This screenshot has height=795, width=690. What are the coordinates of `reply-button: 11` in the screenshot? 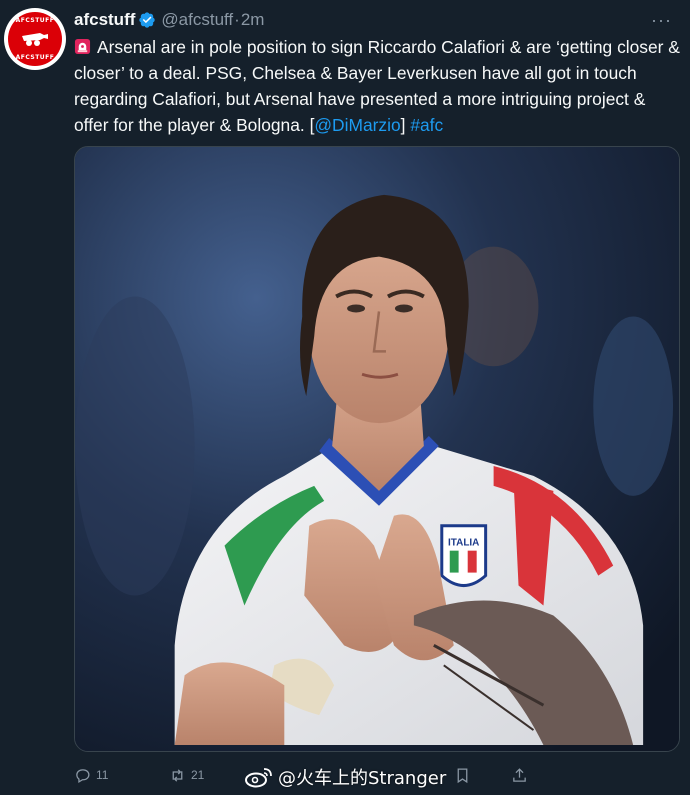 It's located at (121, 775).